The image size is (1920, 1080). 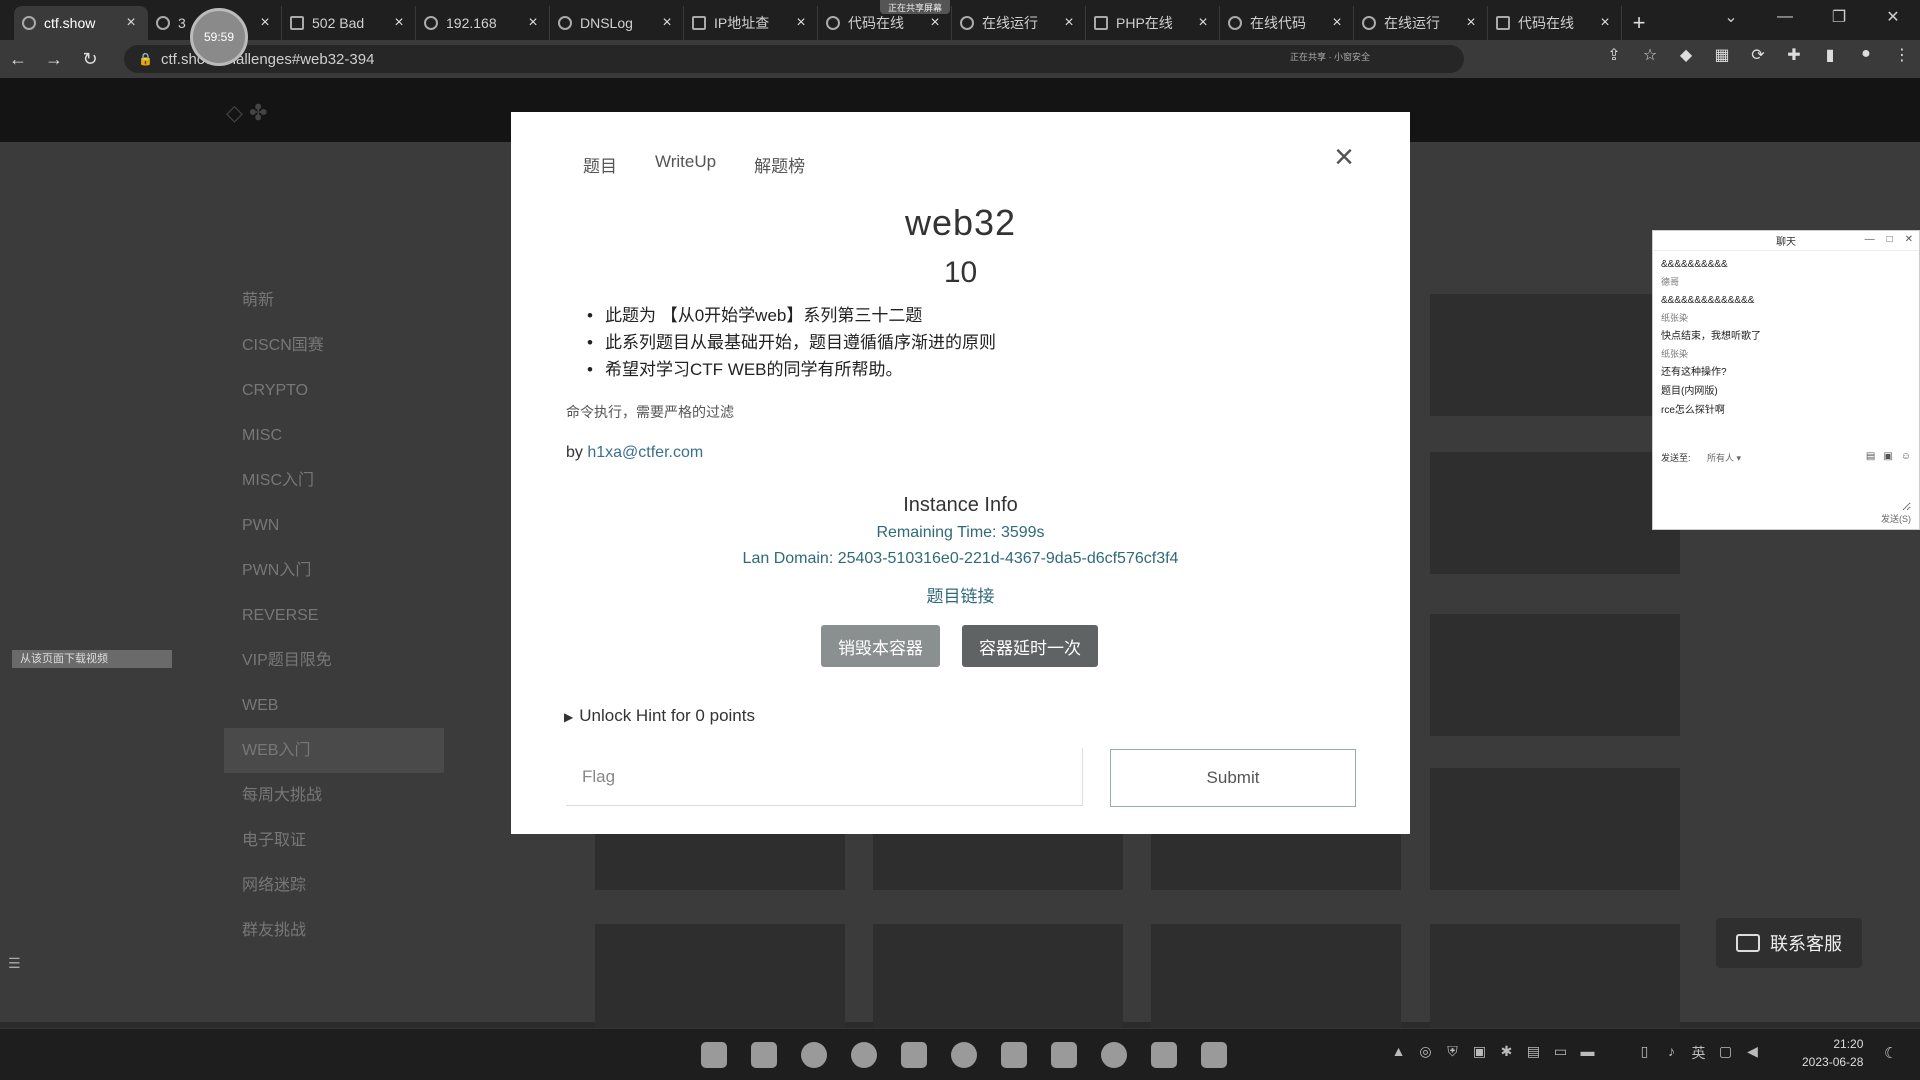 I want to click on photos-icon, so click(x=1014, y=1055).